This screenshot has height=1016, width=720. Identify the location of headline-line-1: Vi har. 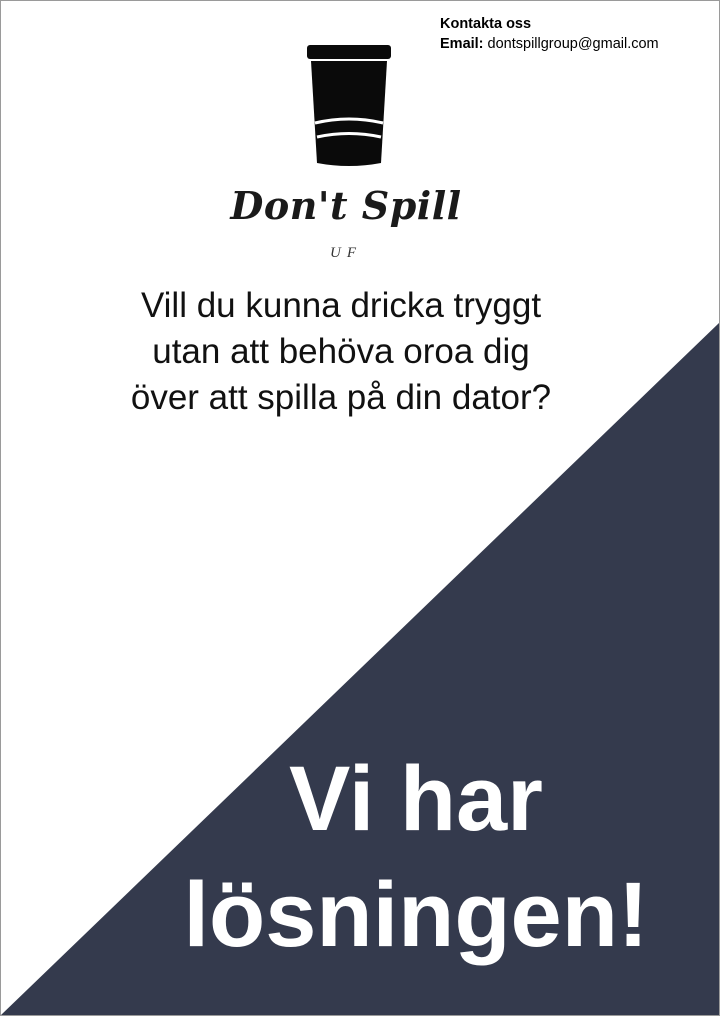
(416, 799).